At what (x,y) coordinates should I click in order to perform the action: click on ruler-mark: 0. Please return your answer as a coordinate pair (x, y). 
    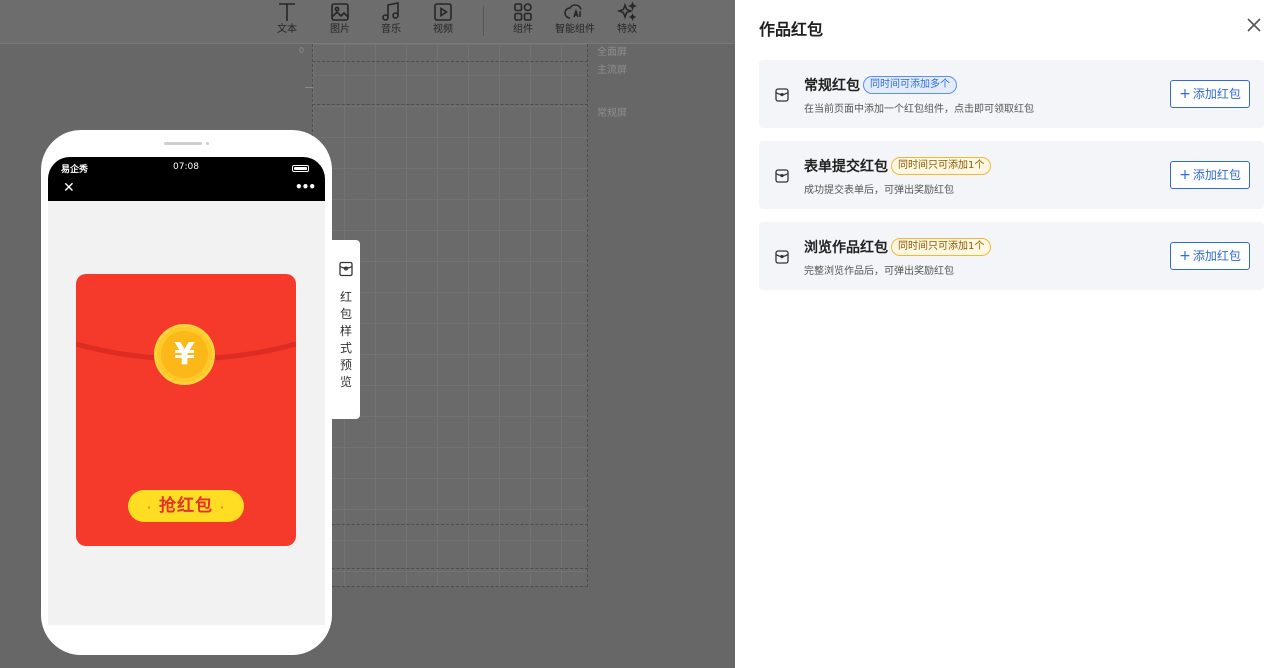
    Looking at the image, I should click on (302, 50).